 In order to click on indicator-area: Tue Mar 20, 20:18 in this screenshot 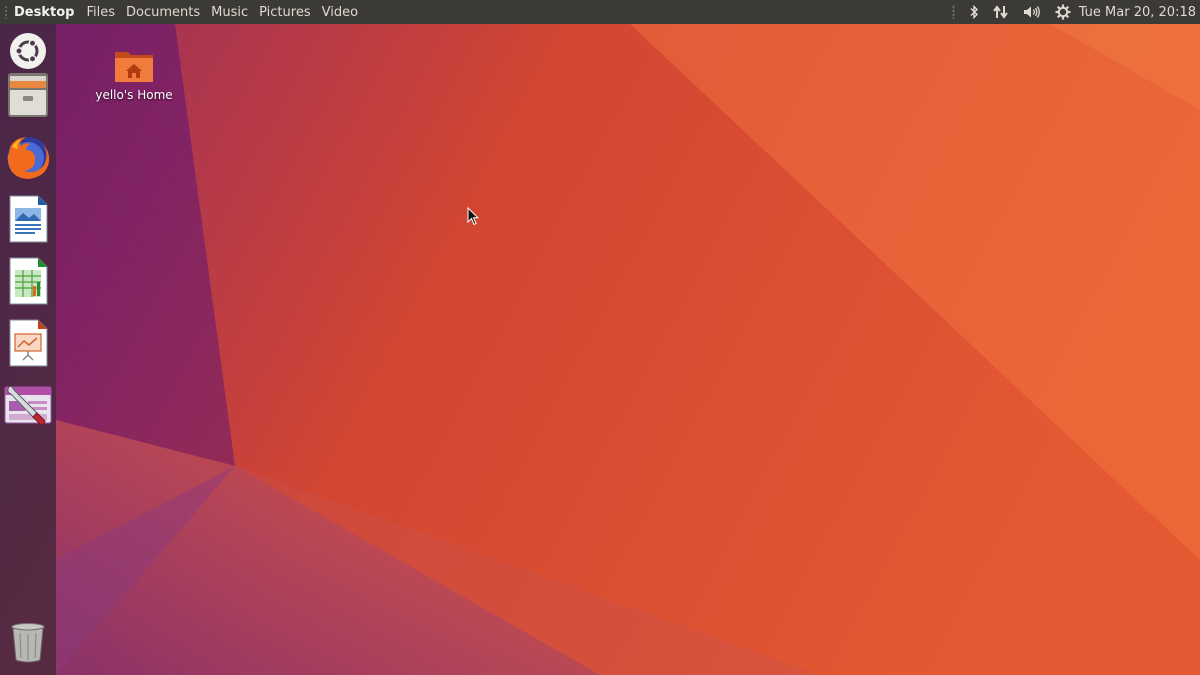, I will do `click(1070, 12)`.